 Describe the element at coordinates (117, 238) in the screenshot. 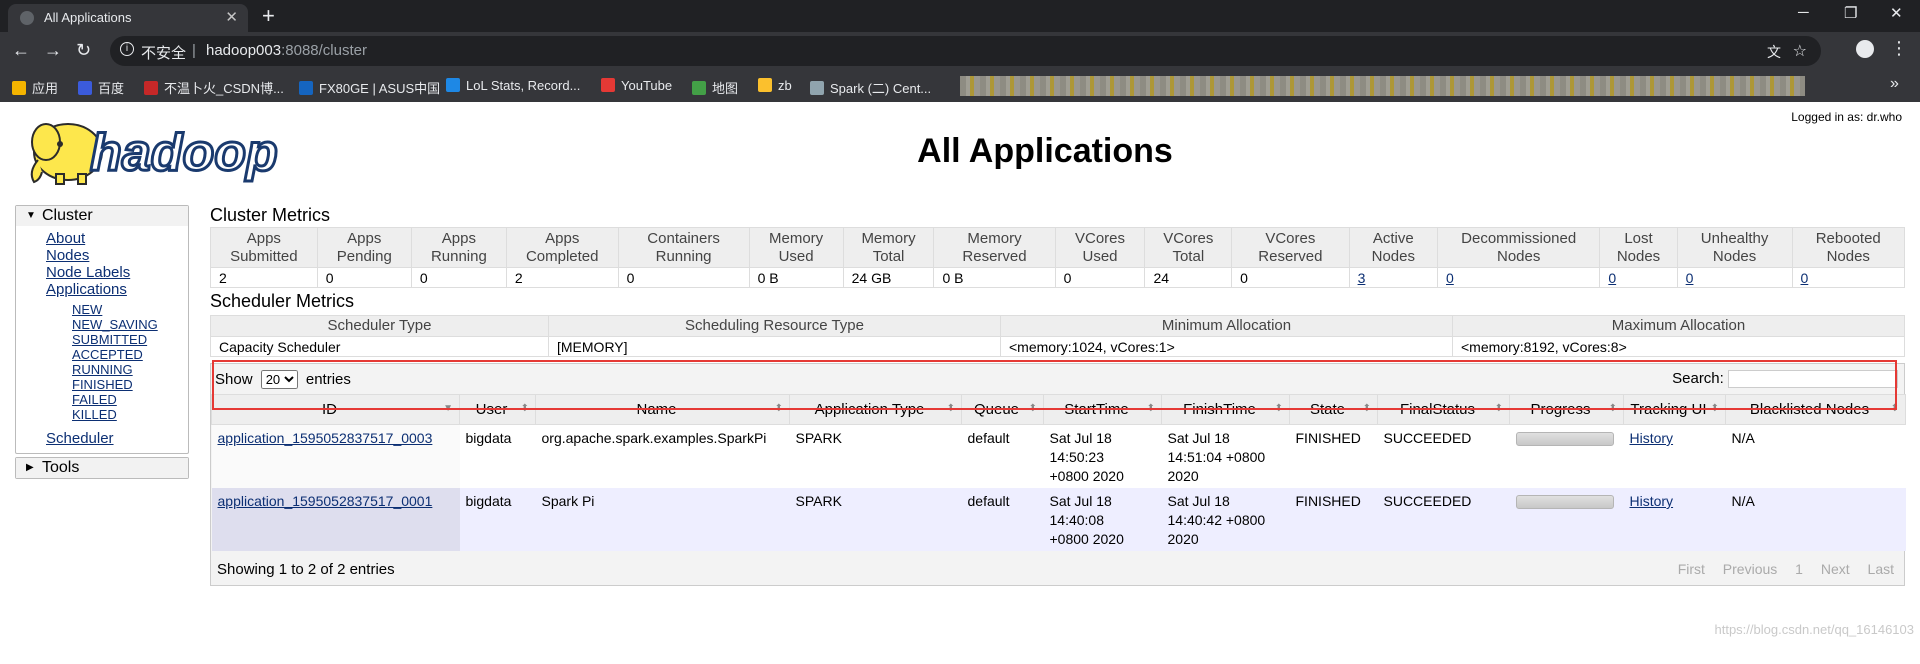

I see `sidebar-link-about: About` at that location.